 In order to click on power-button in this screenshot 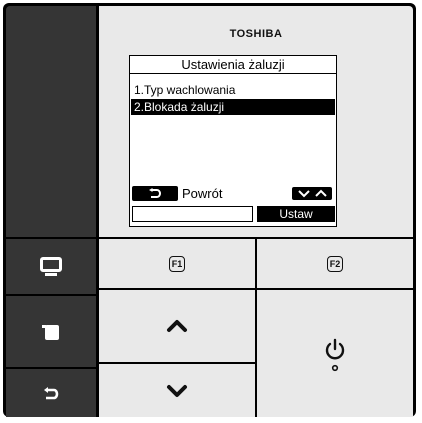, I will do `click(335, 353)`.